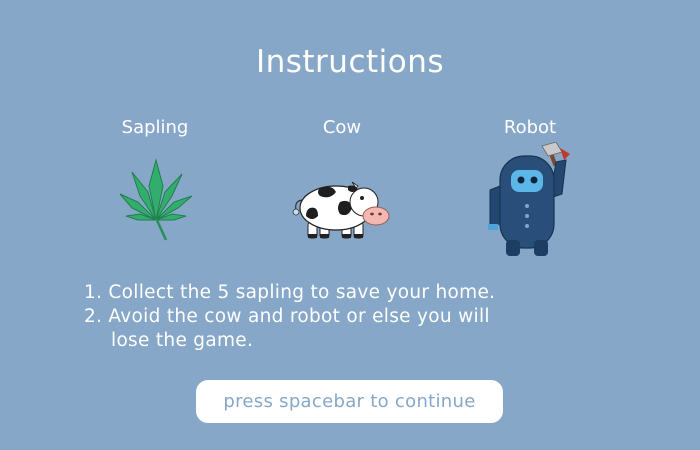 This screenshot has width=700, height=450. Describe the element at coordinates (182, 340) in the screenshot. I see `instruction-item-2-continued: lose the game.` at that location.